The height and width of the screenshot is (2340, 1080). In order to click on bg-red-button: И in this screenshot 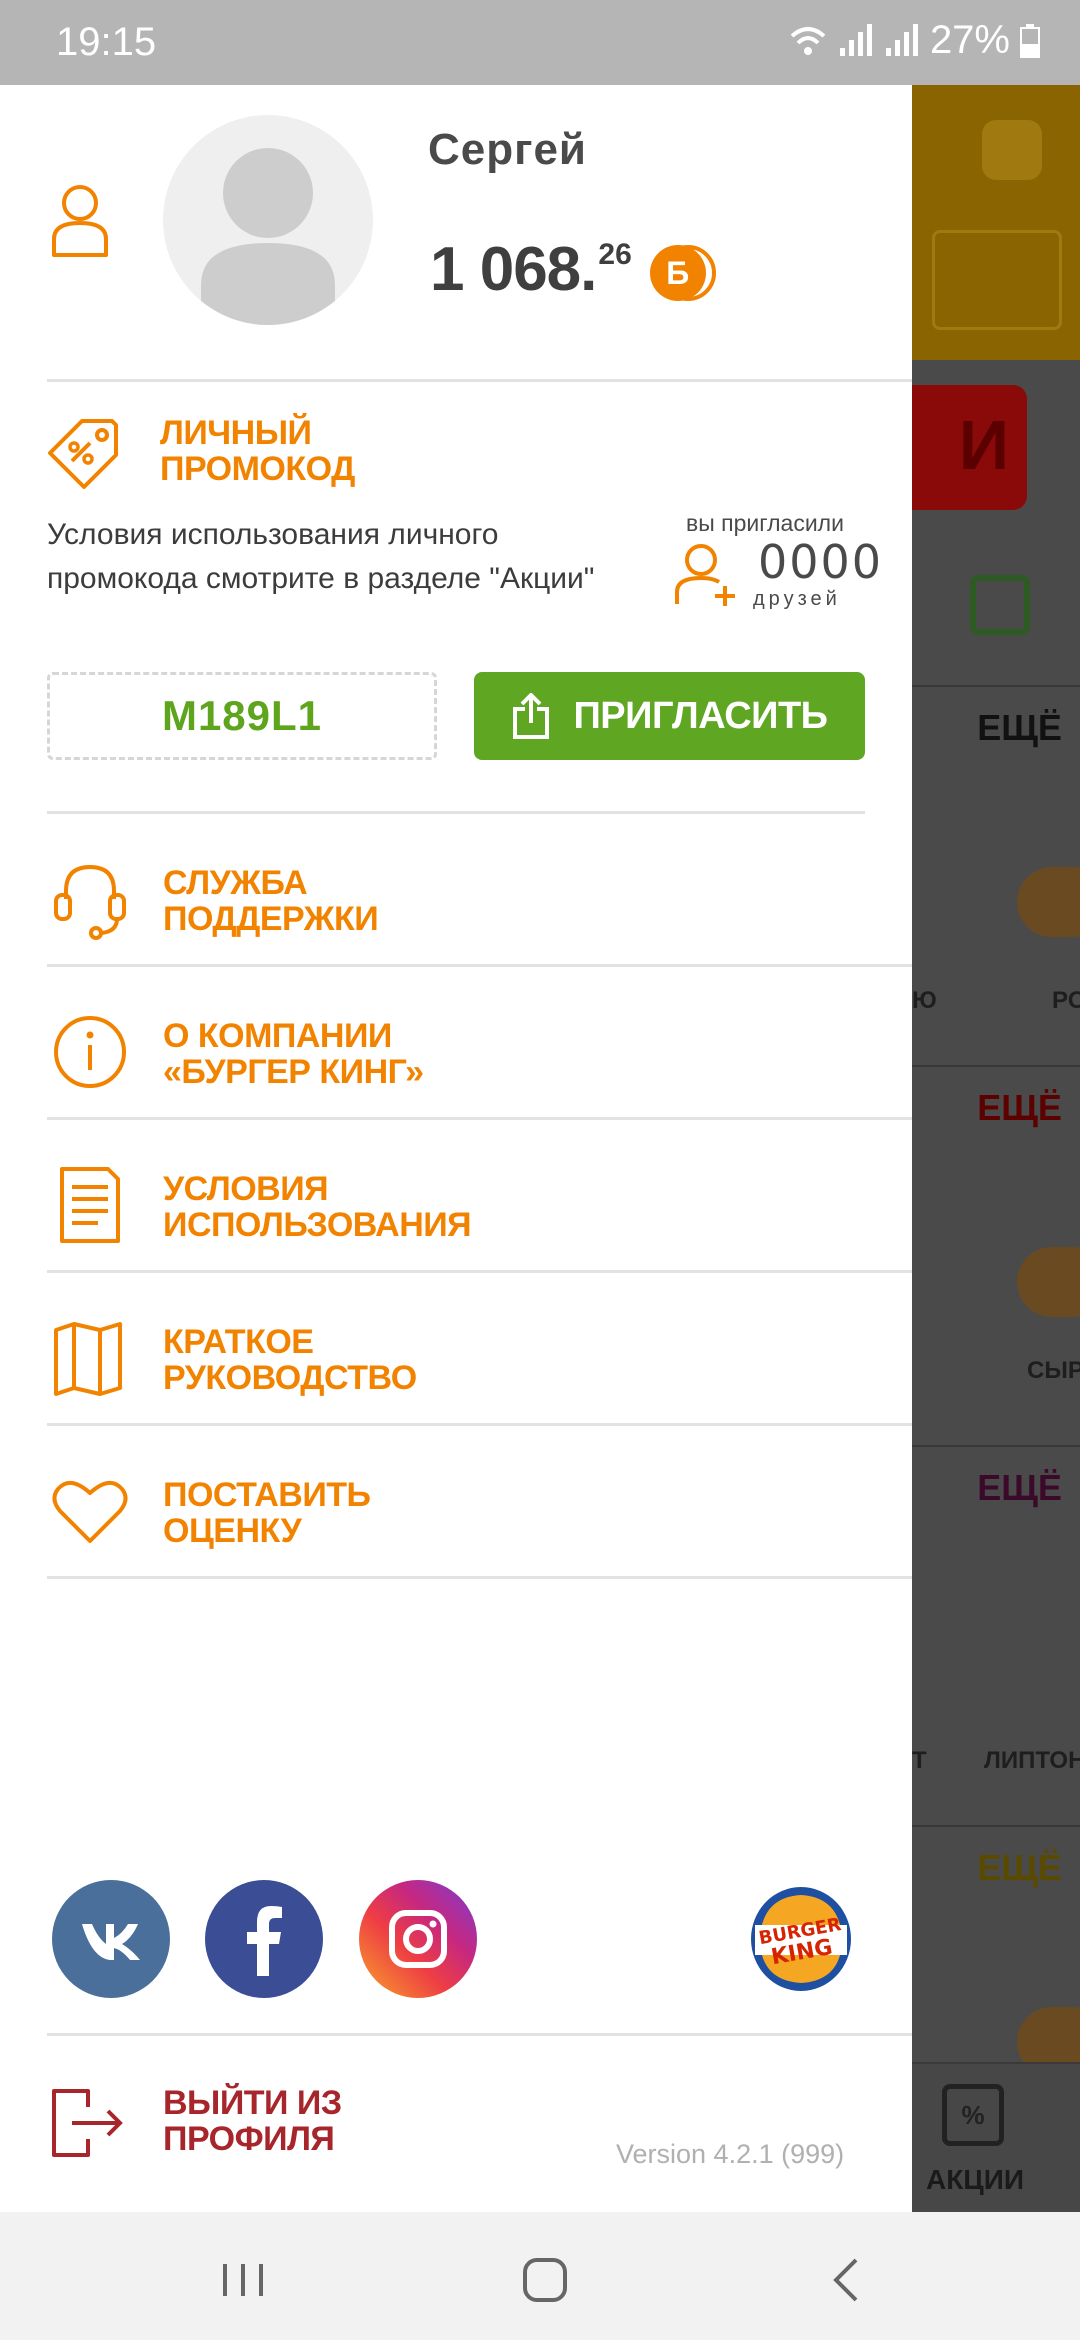, I will do `click(969, 447)`.